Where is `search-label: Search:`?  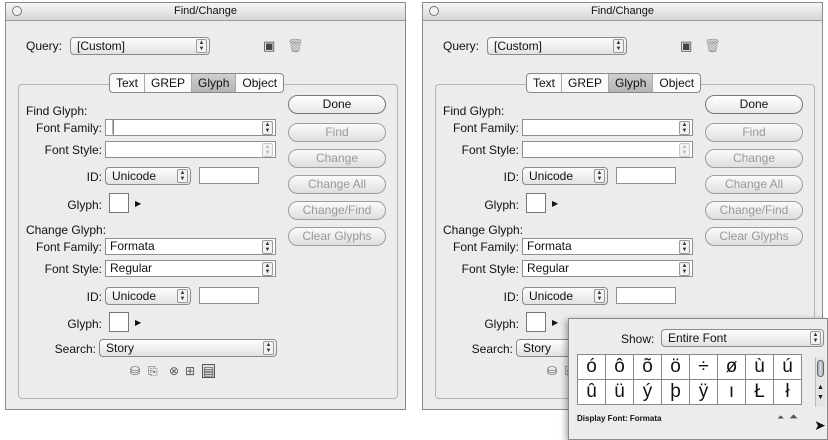 search-label: Search: is located at coordinates (75, 349).